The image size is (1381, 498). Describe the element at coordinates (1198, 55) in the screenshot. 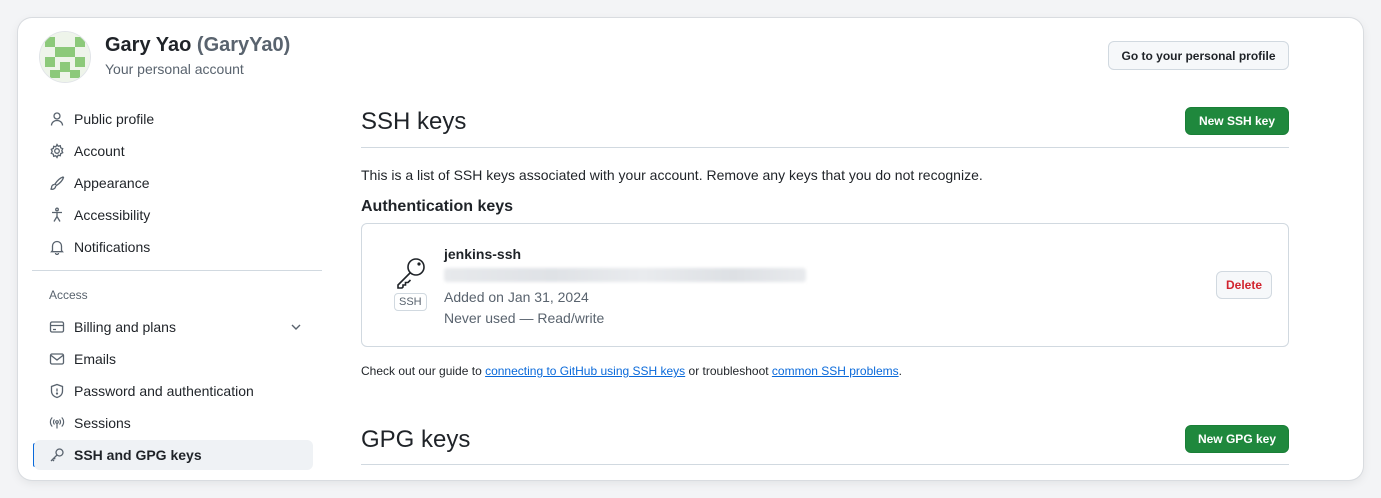

I see `go-to-profile-button: Go to your personal profile` at that location.